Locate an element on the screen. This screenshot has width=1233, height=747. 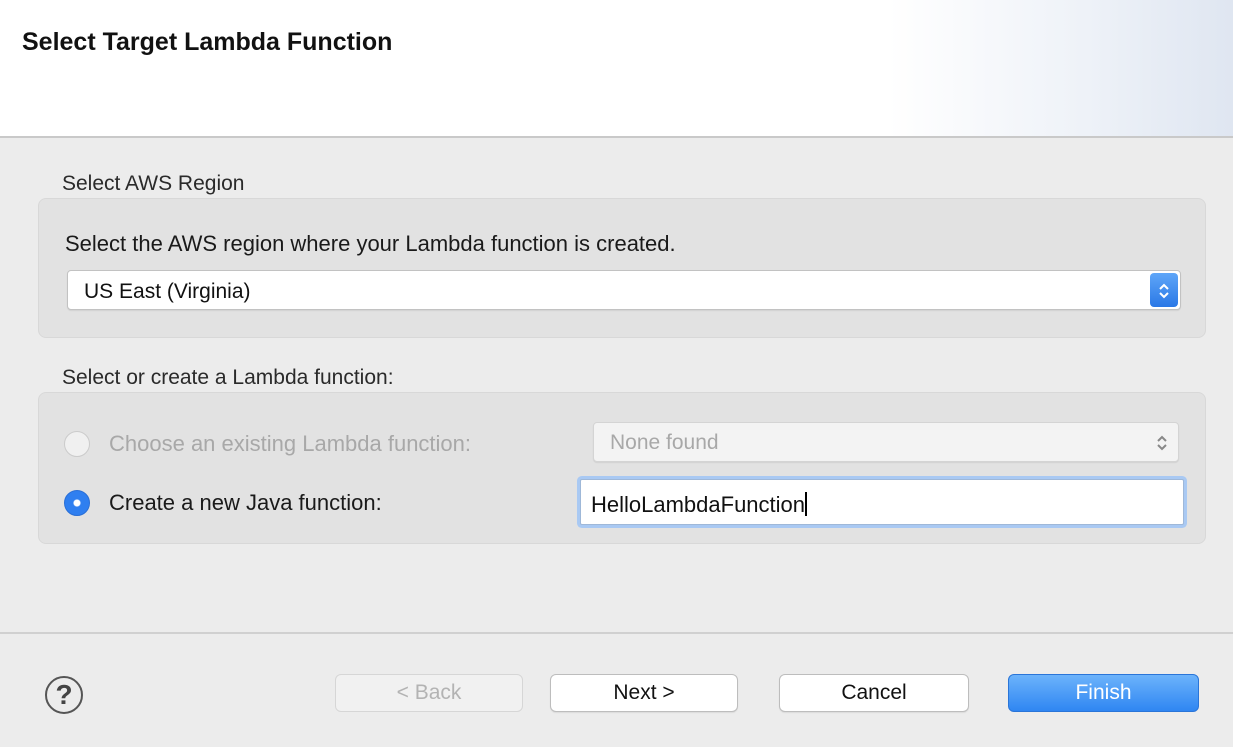
finish-button: Finish is located at coordinates (1103, 693).